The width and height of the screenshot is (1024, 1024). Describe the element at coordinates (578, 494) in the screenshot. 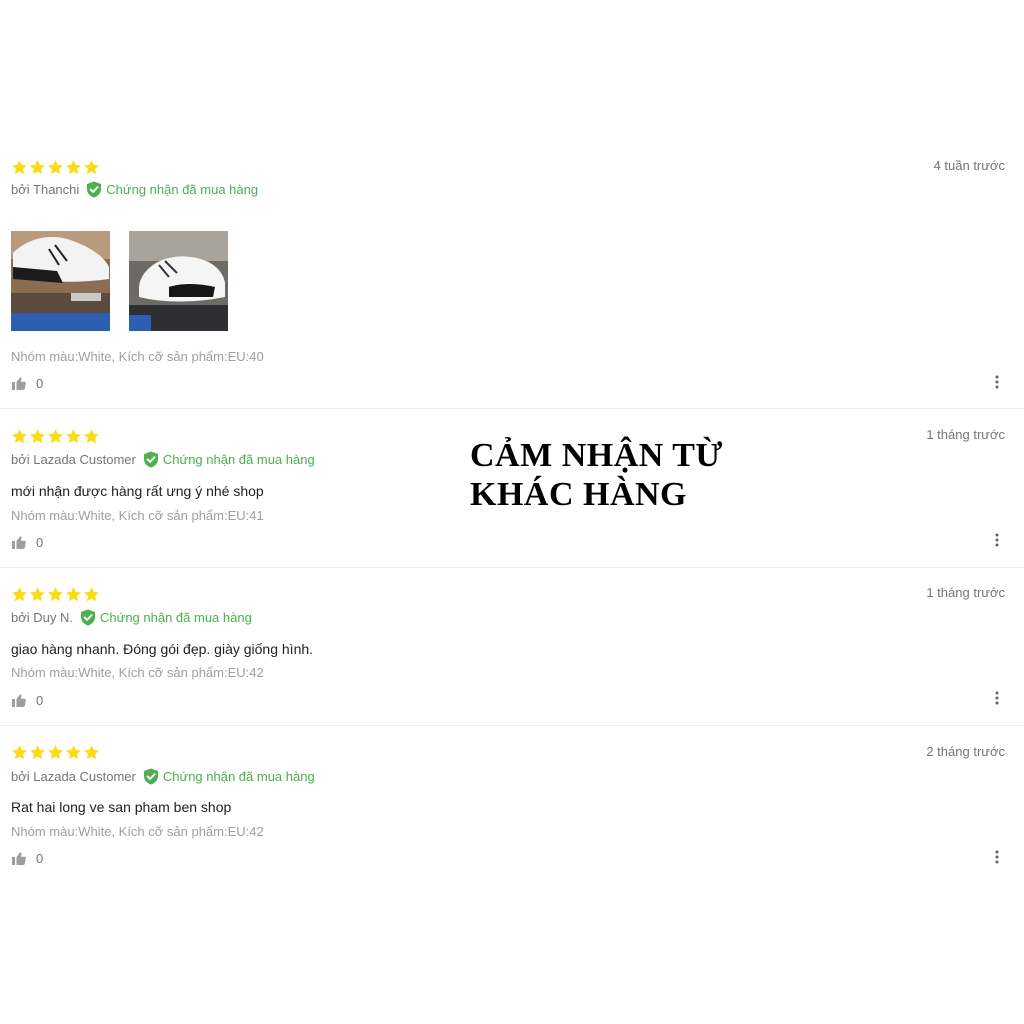

I see `overlay-line-2: KHÁC HÀNG` at that location.